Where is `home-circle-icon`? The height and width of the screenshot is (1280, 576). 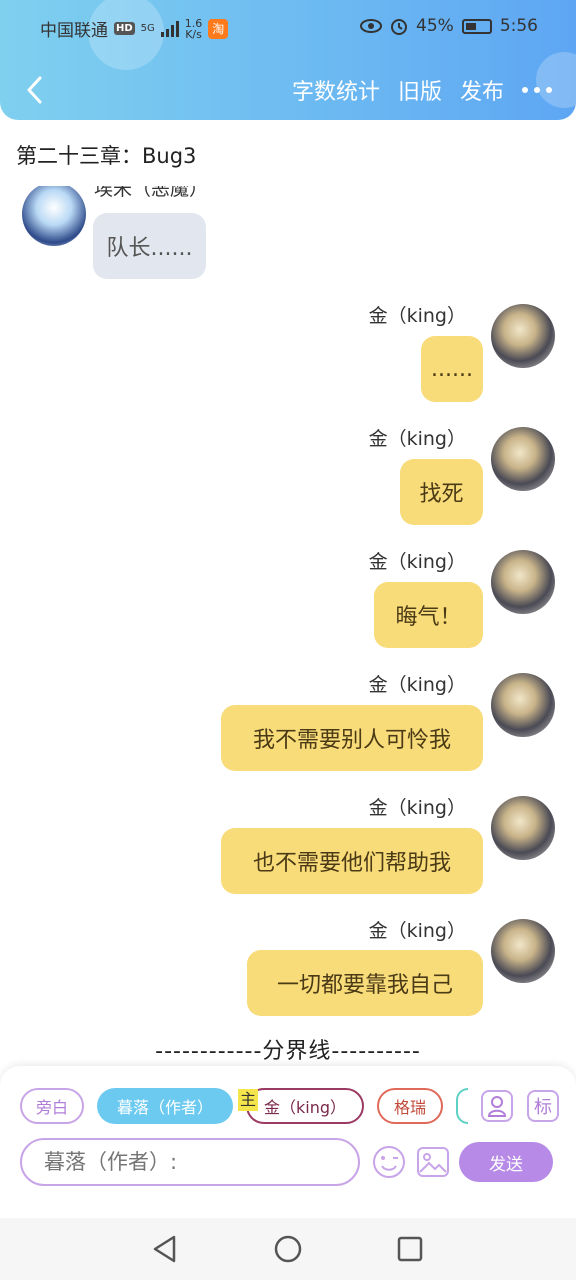
home-circle-icon is located at coordinates (288, 1249).